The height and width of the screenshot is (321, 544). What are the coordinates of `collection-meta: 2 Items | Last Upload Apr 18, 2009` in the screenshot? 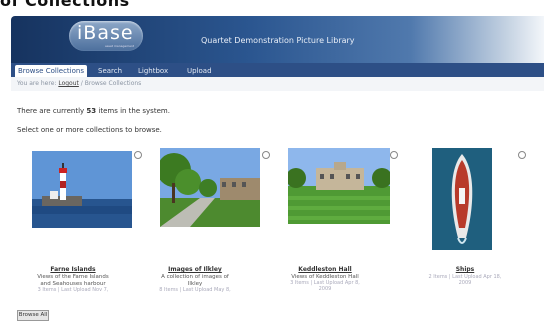 It's located at (465, 280).